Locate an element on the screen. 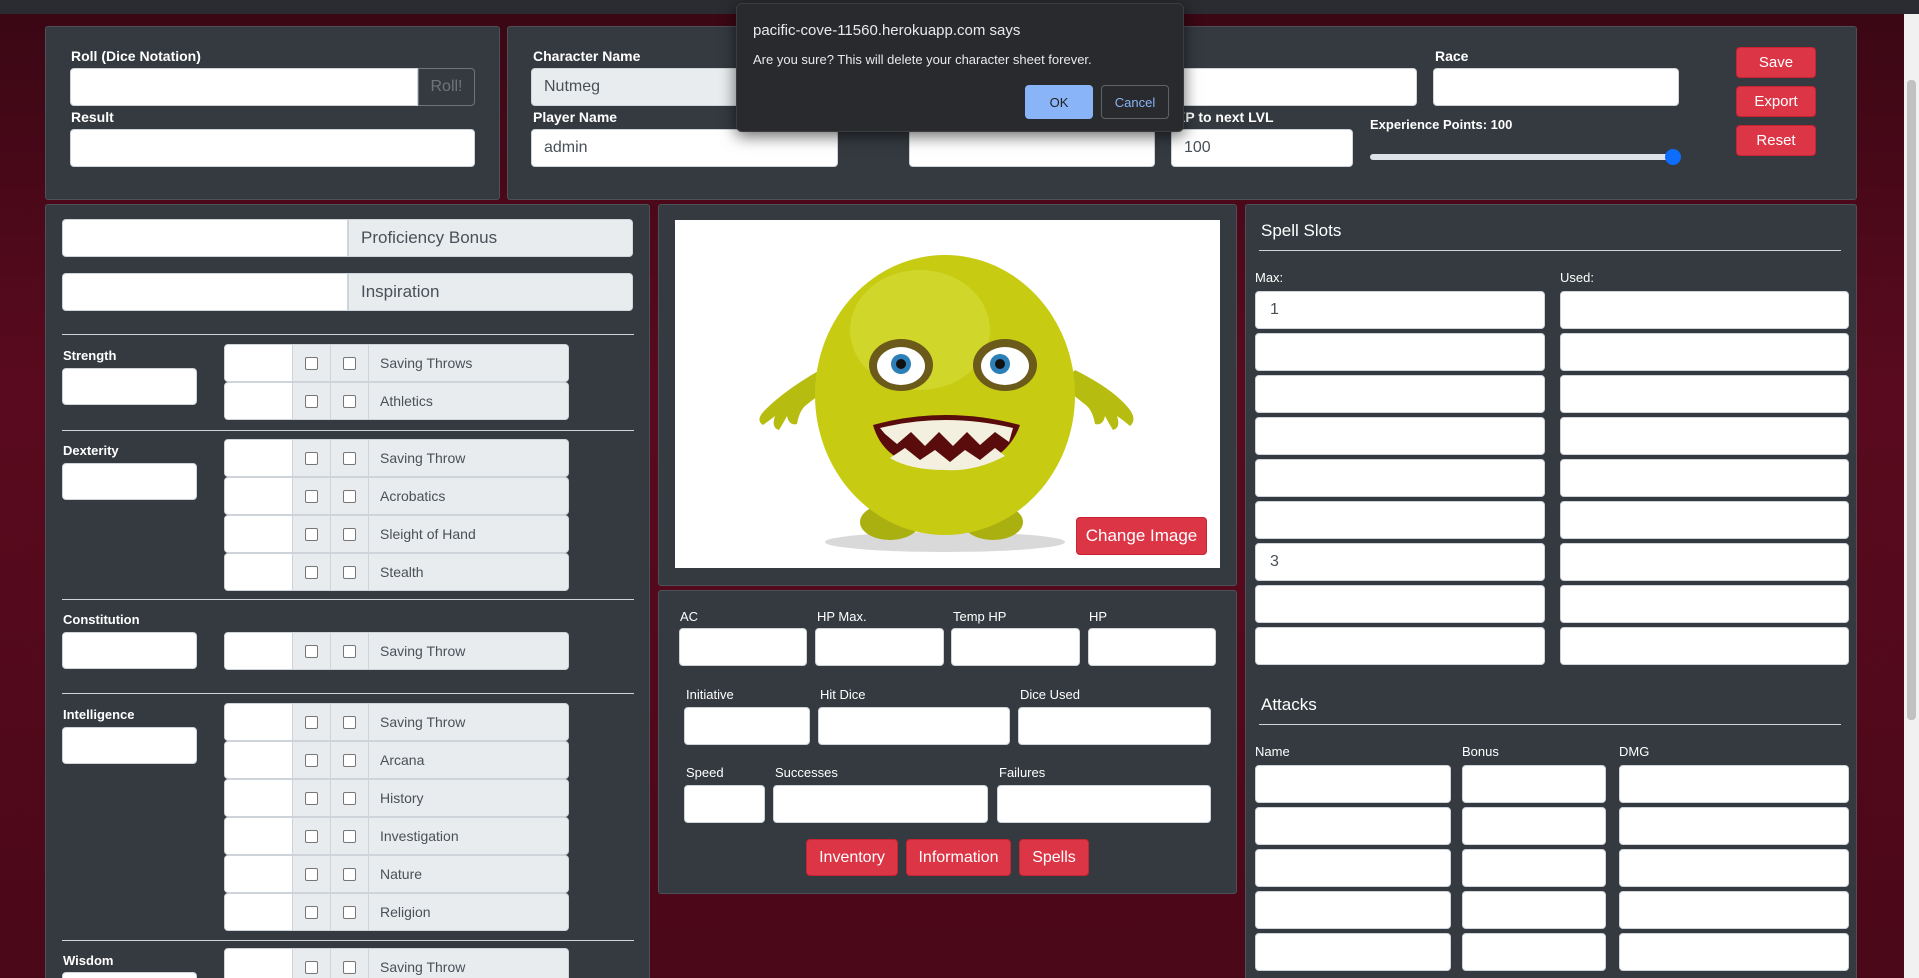  failures-field is located at coordinates (1104, 804).